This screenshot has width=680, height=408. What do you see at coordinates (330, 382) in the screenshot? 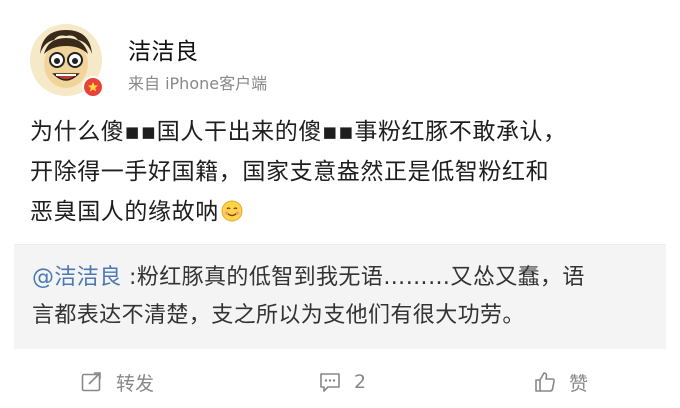
I see `comment-icon` at bounding box center [330, 382].